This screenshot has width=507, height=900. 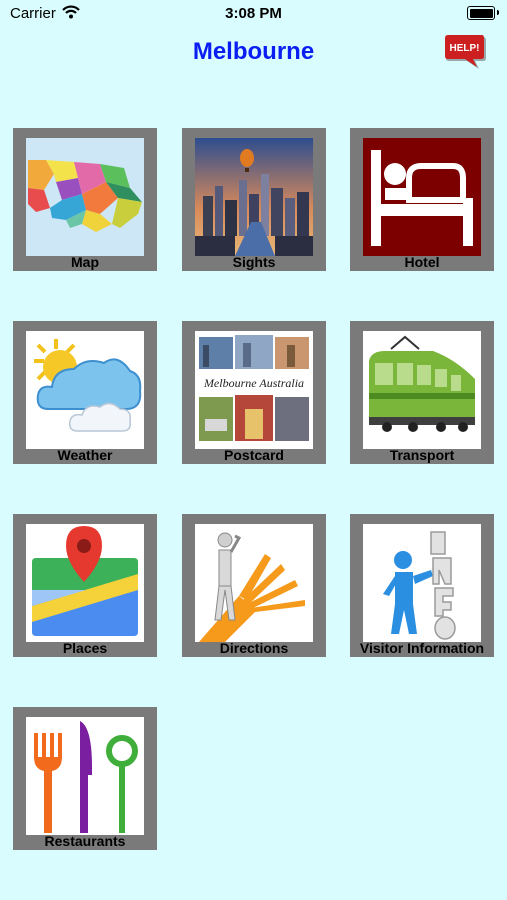 I want to click on tile-sights: Sights, so click(x=254, y=199).